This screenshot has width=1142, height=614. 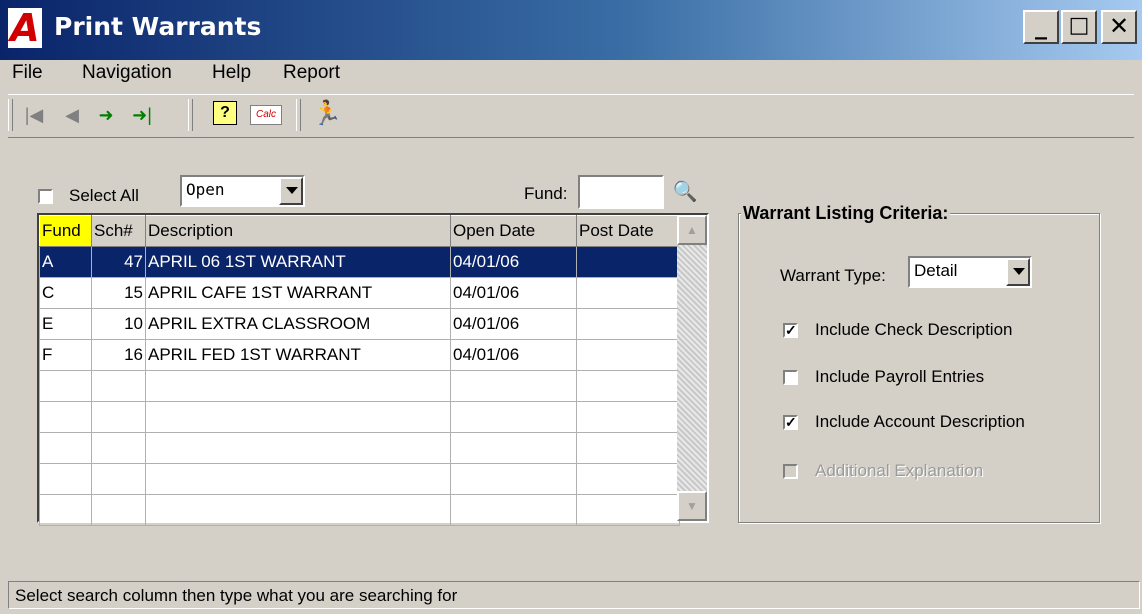 What do you see at coordinates (65, 262) in the screenshot?
I see `cell-fund: A` at bounding box center [65, 262].